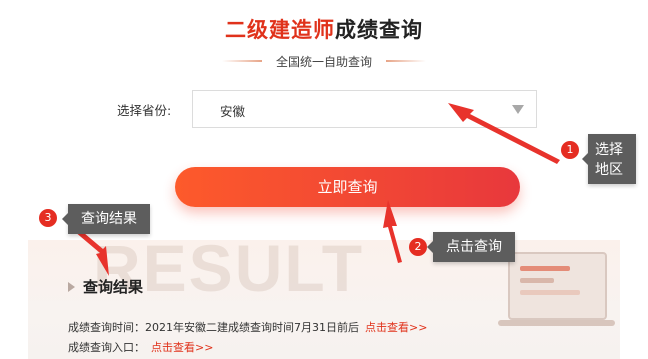  Describe the element at coordinates (418, 247) in the screenshot. I see `step-badge-2: 2` at that location.